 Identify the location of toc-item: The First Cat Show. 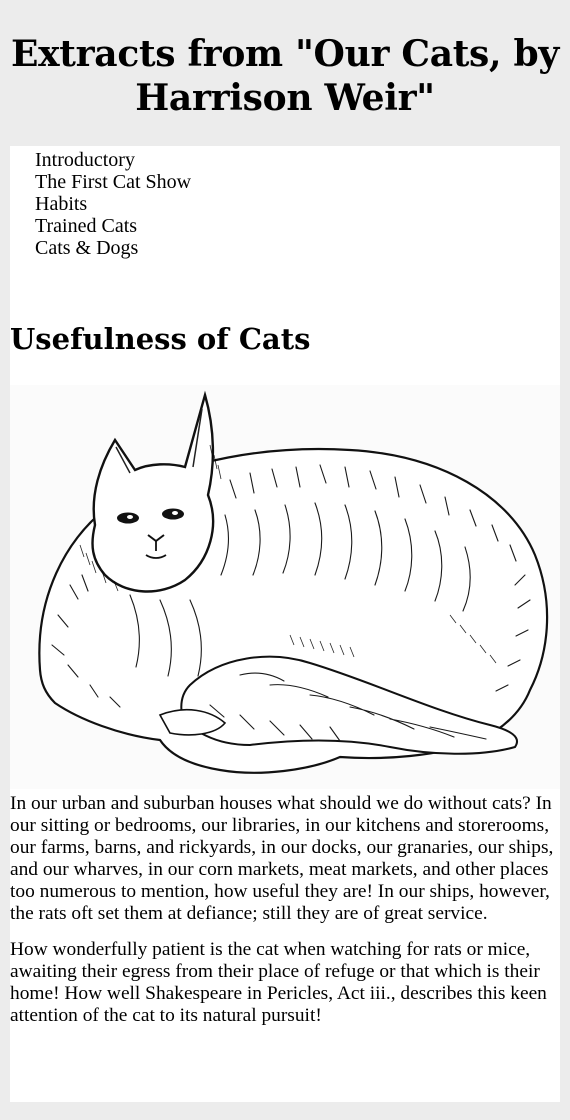
(297, 182).